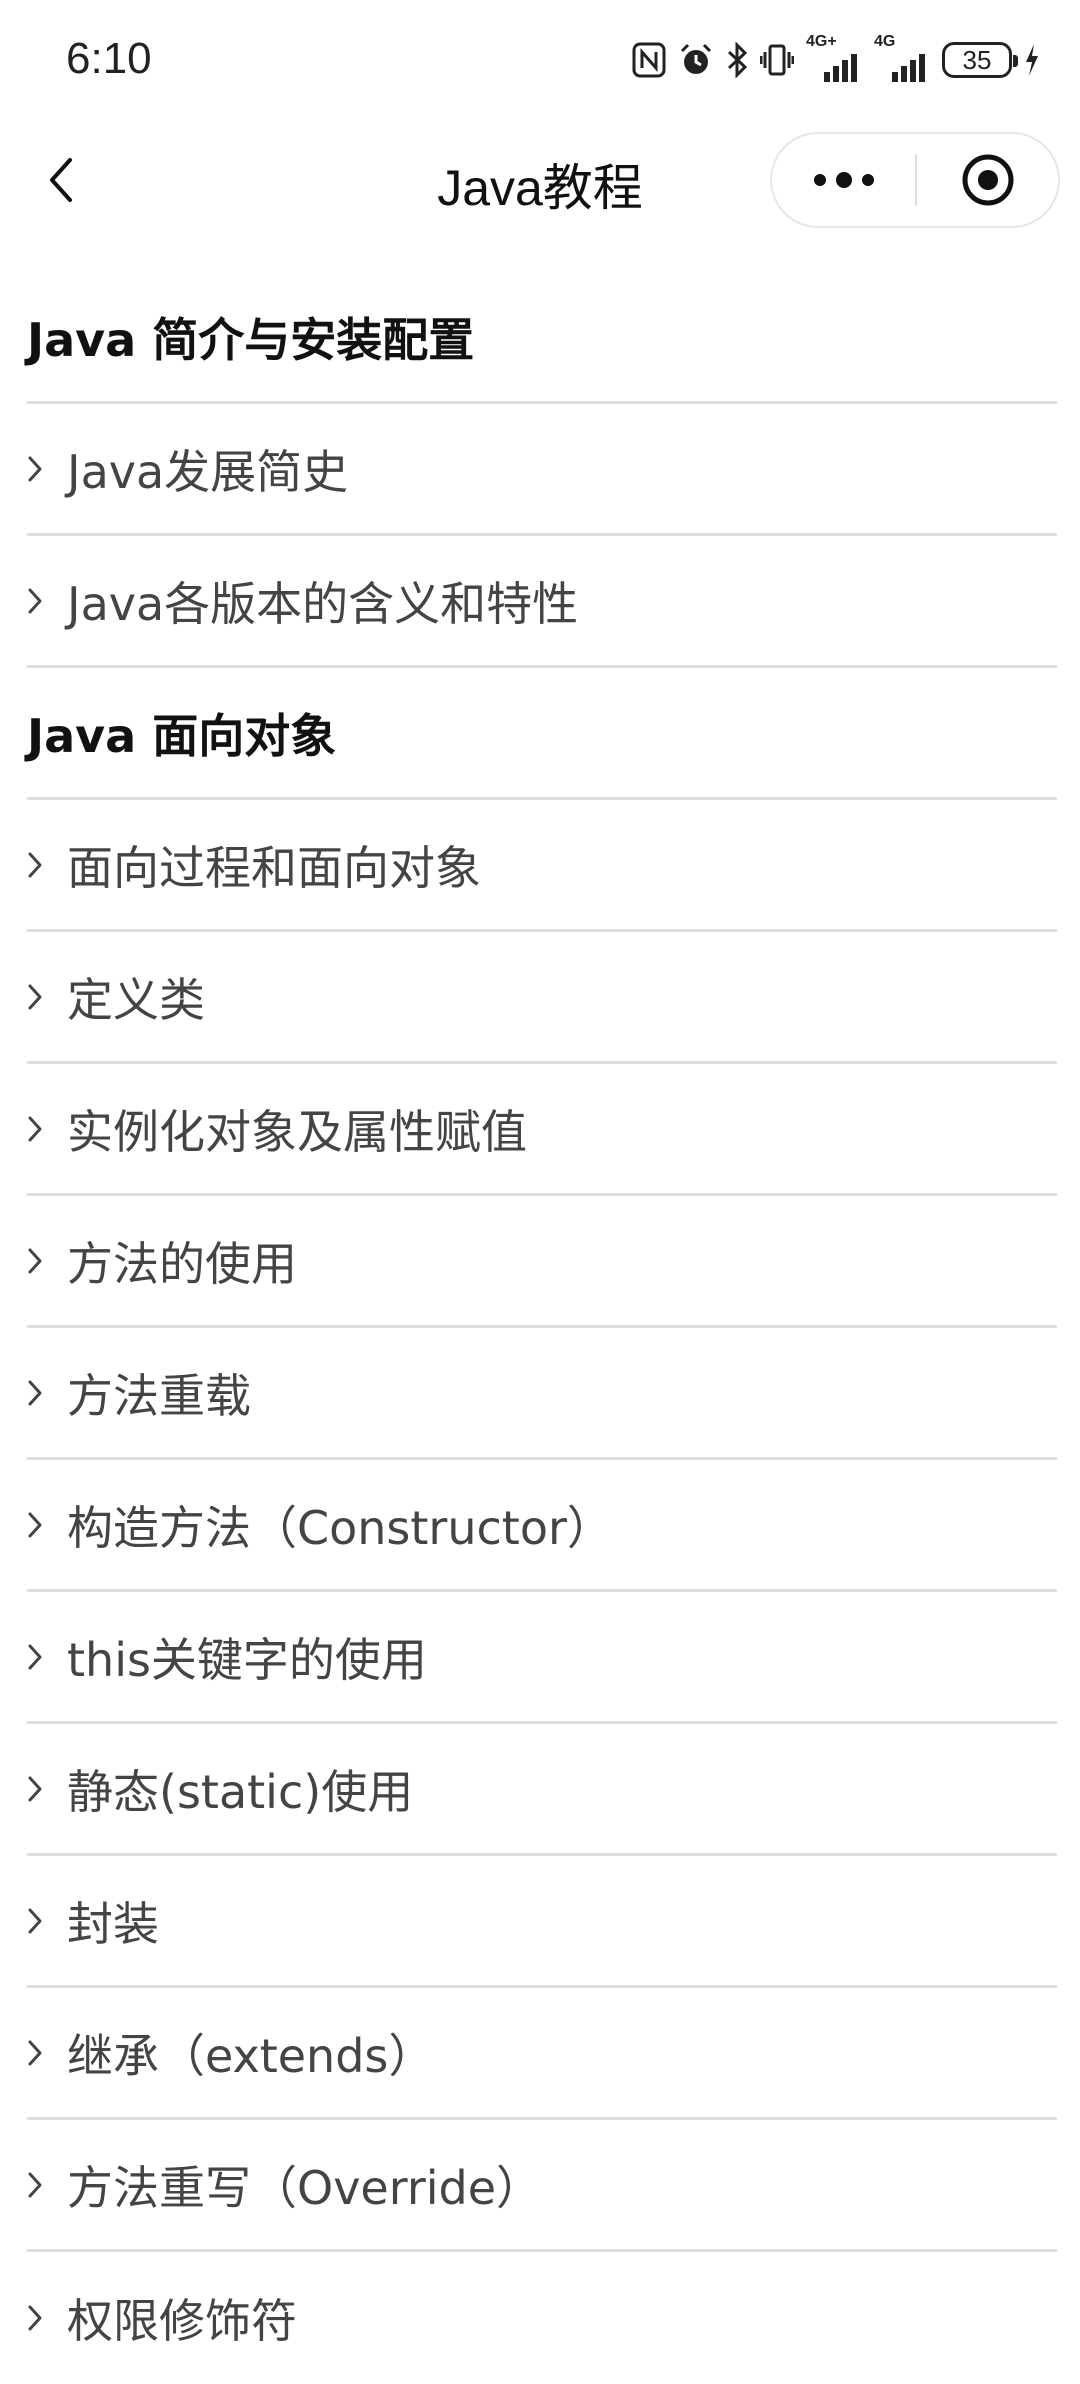 The image size is (1080, 2384). What do you see at coordinates (542, 866) in the screenshot?
I see `list-item: 面向过程和面向对象` at bounding box center [542, 866].